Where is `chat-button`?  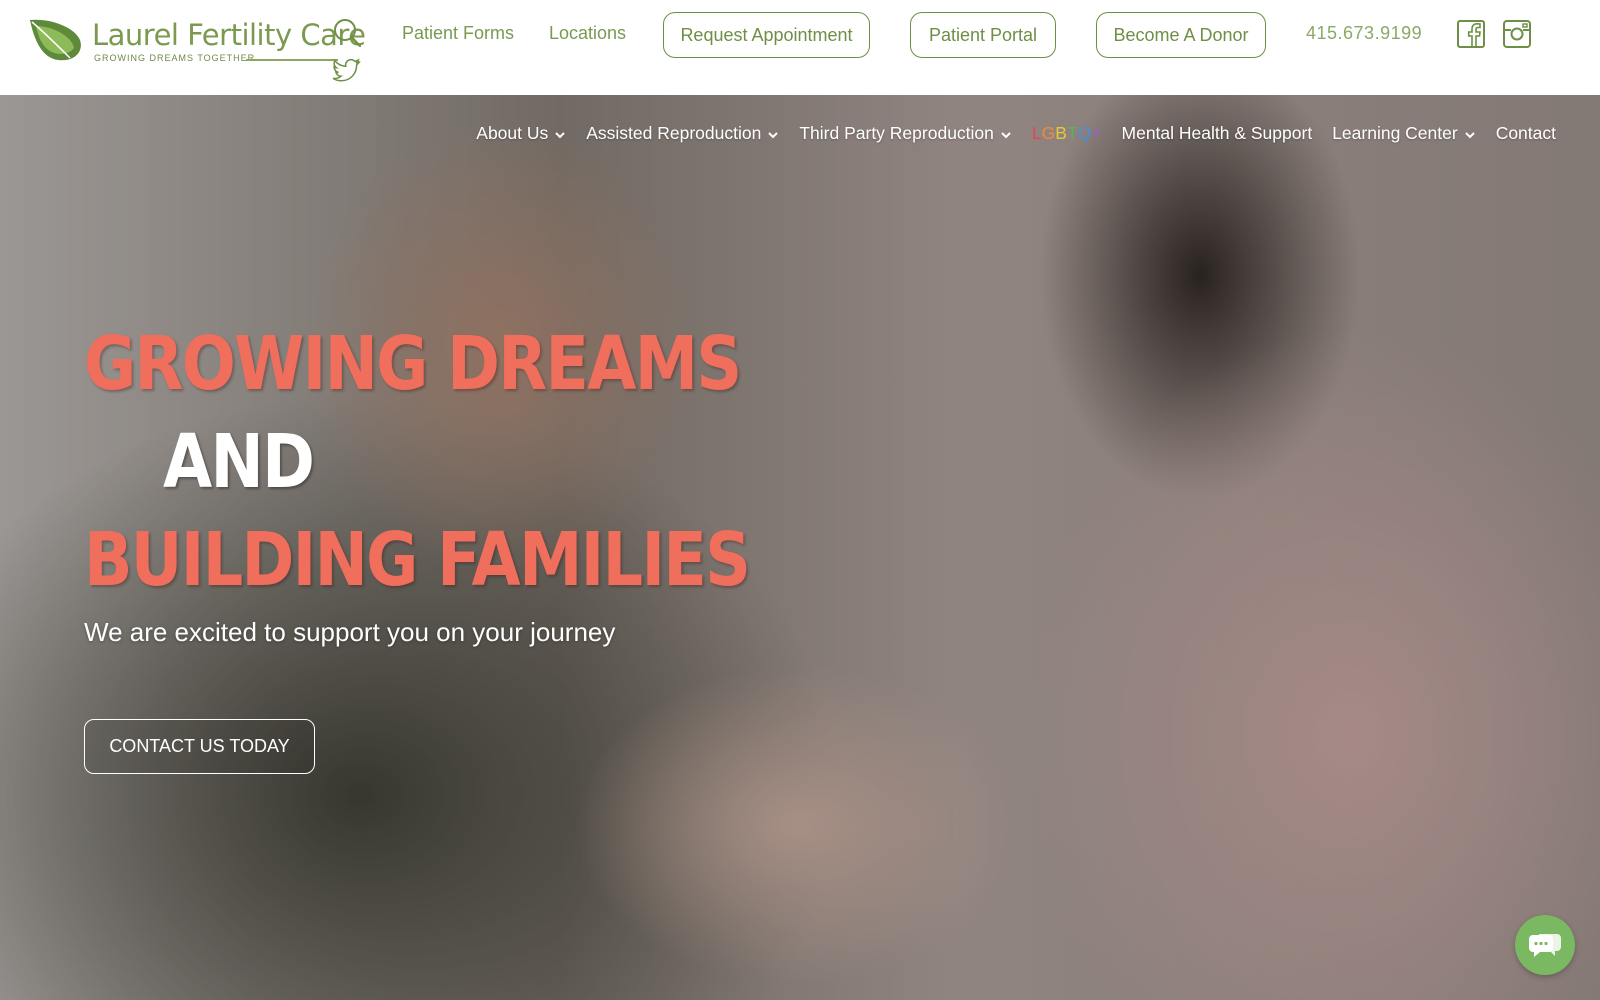
chat-button is located at coordinates (1545, 945).